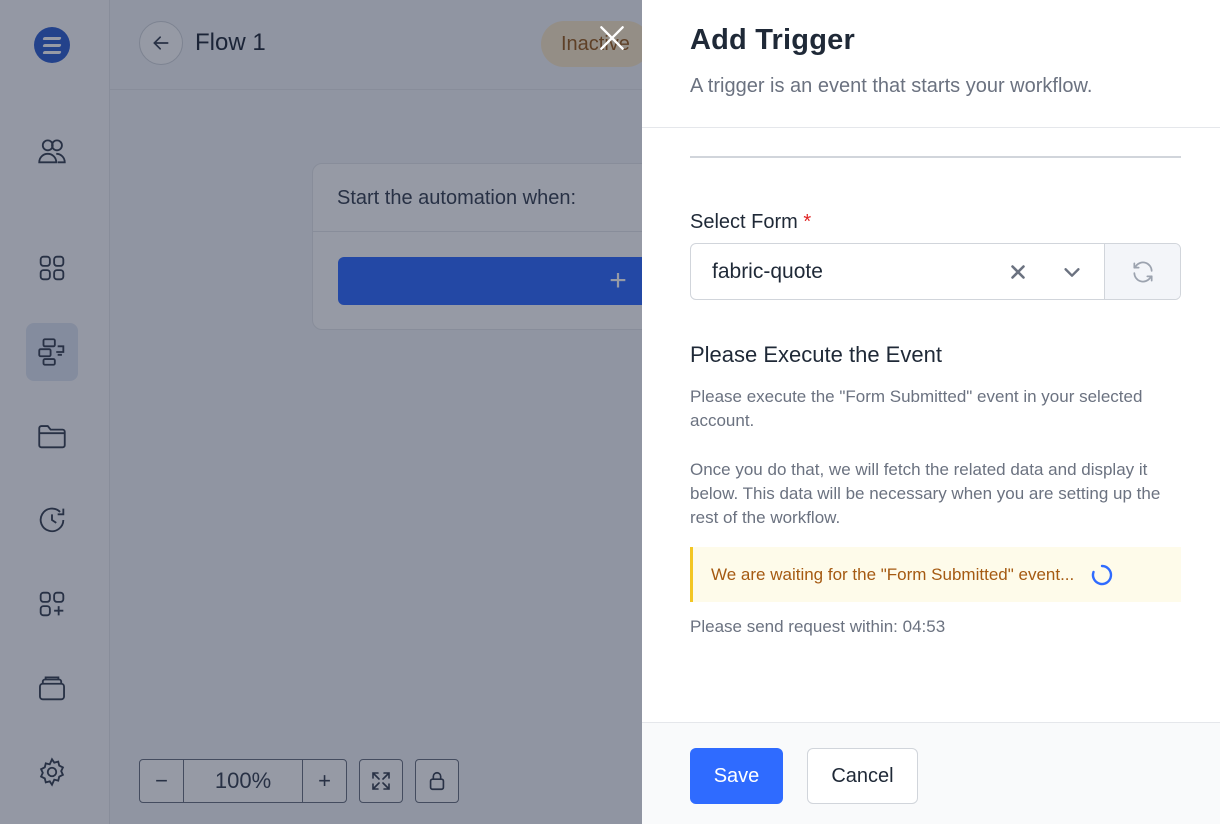  What do you see at coordinates (772, 40) in the screenshot?
I see `drawer-title: Add Trigger` at bounding box center [772, 40].